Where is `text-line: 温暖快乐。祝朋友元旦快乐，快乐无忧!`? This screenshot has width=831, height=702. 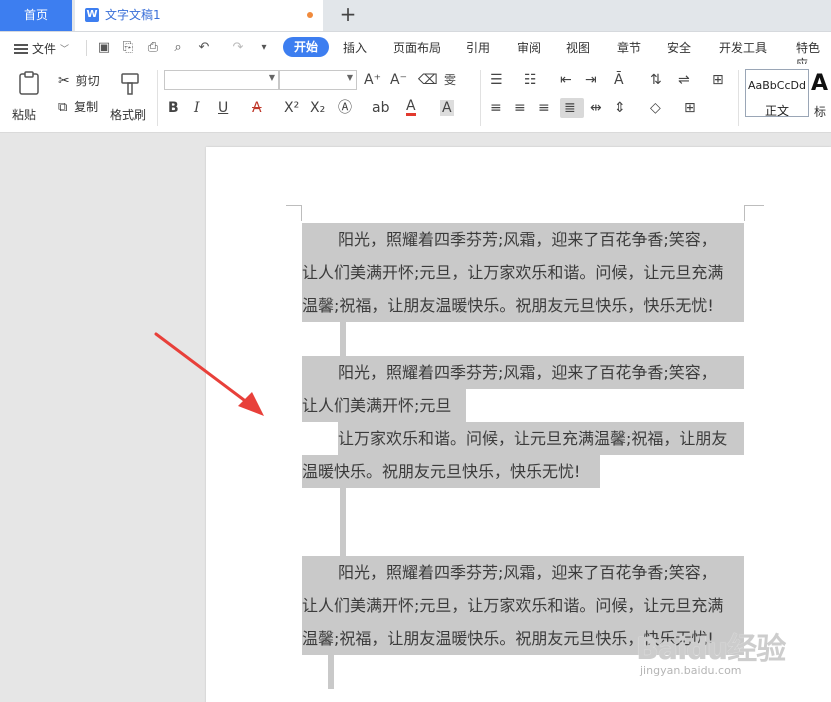 text-line: 温暖快乐。祝朋友元旦快乐，快乐无忧! is located at coordinates (523, 471).